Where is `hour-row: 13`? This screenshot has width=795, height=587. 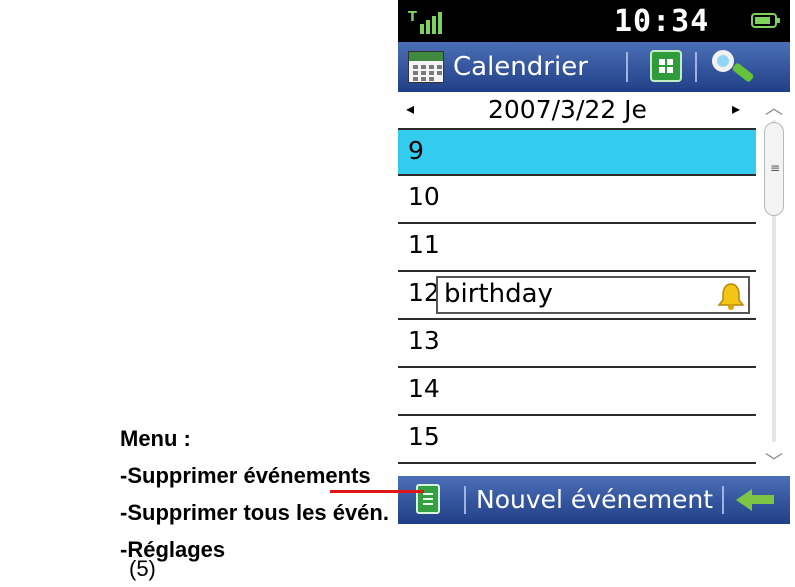
hour-row: 13 is located at coordinates (577, 344).